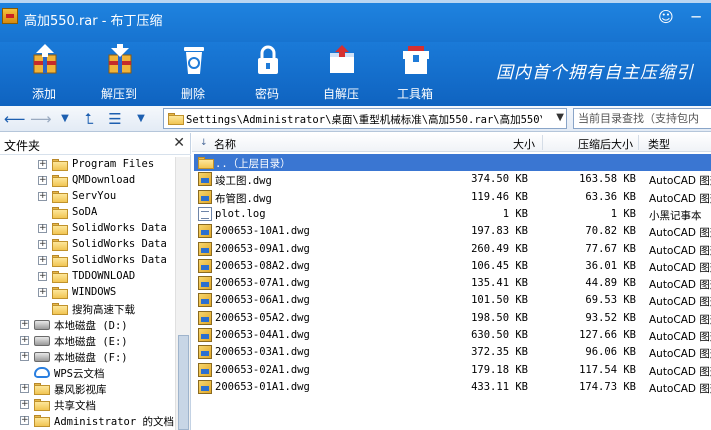  Describe the element at coordinates (87, 341) in the screenshot. I see `tree-item: + 本地磁盘 (E:)` at that location.